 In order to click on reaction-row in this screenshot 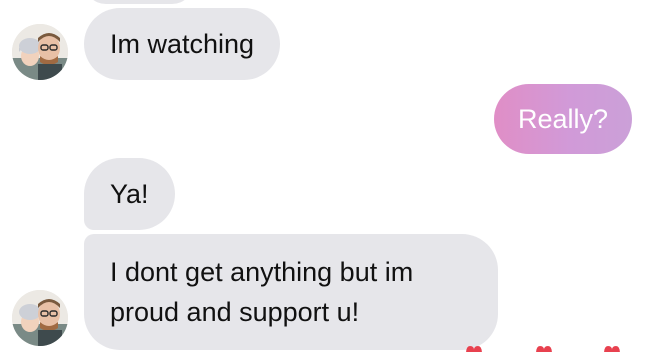, I will do `click(550, 348)`.